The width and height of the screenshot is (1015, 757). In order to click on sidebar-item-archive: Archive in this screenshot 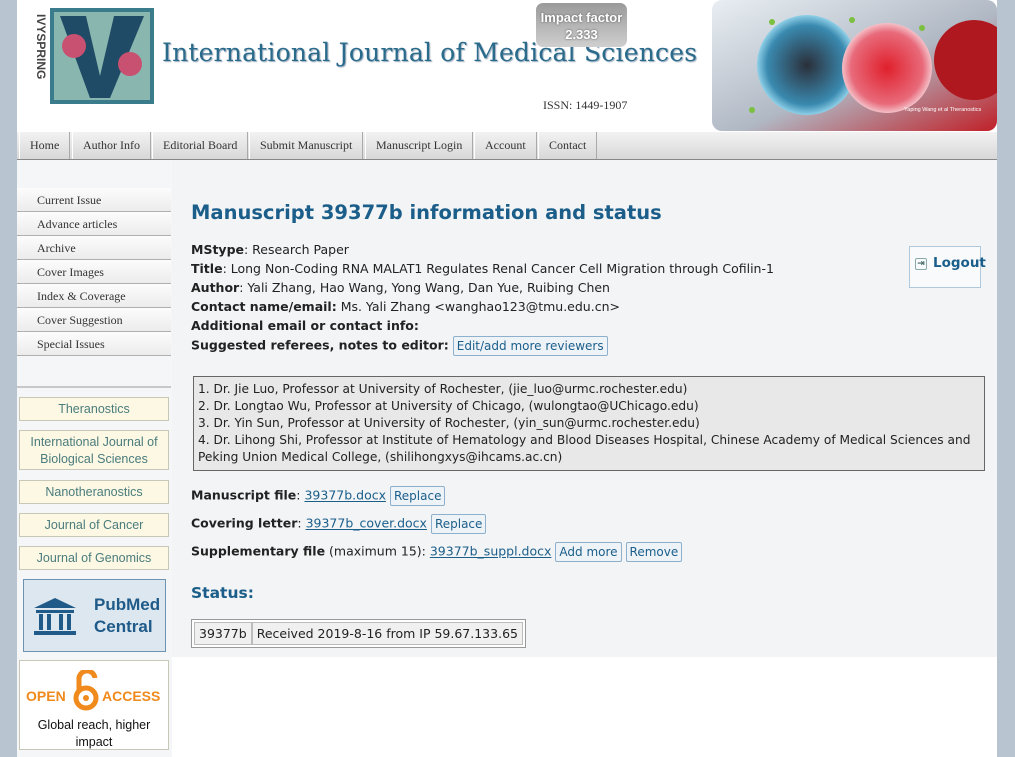, I will do `click(94, 248)`.